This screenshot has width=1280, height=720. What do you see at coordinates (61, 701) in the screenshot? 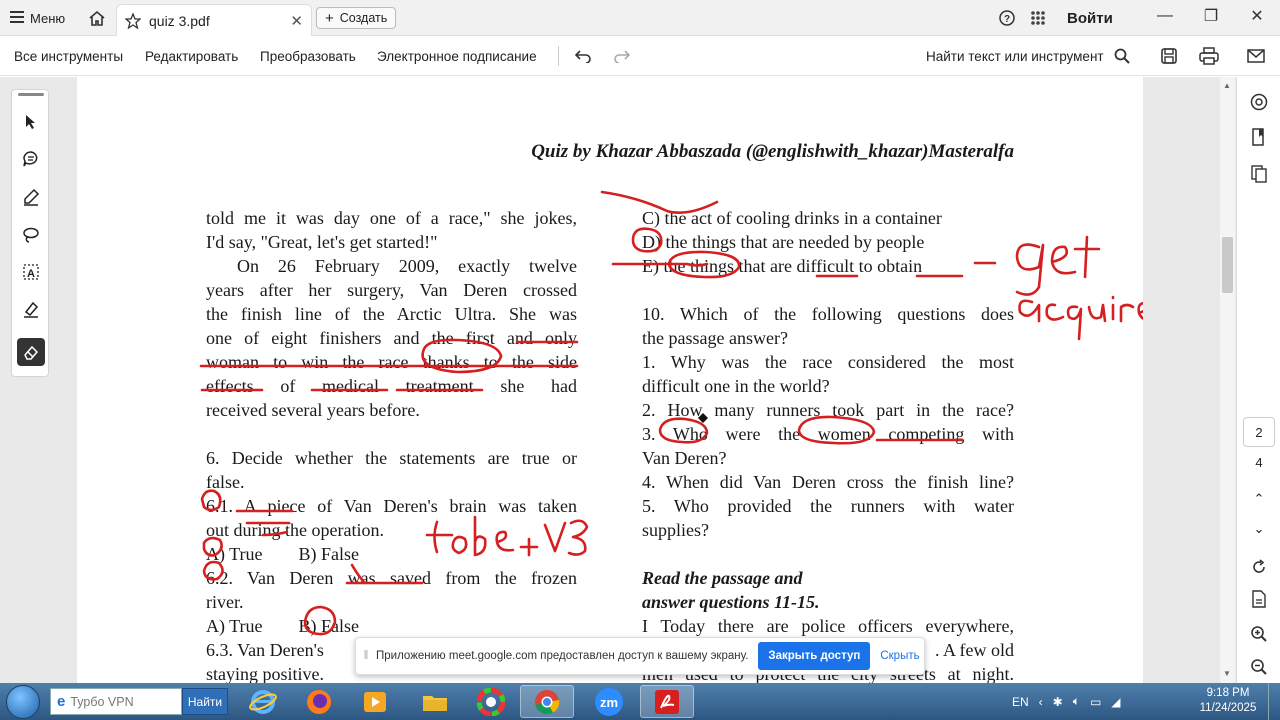
I see `browser-e-icon: e` at bounding box center [61, 701].